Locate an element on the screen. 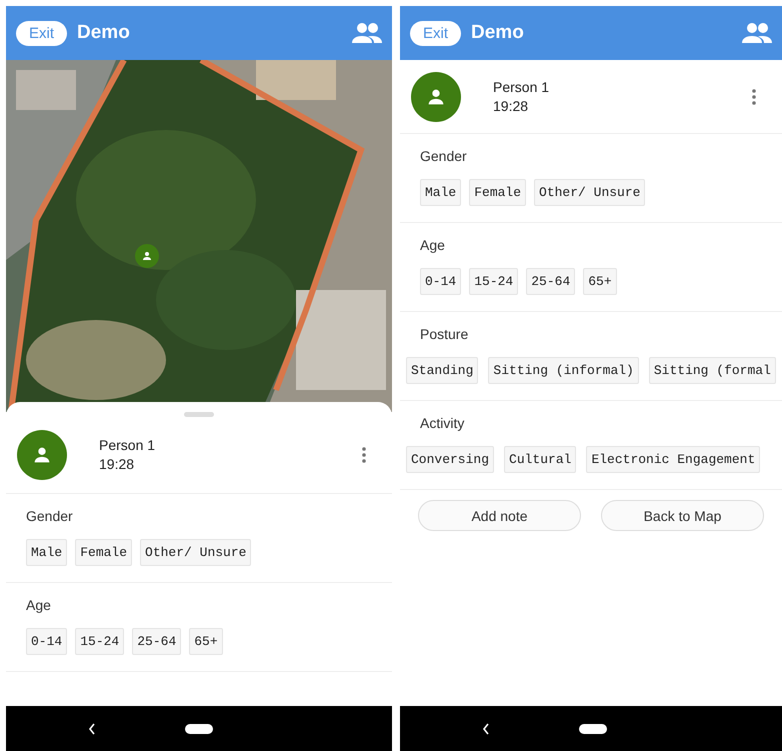 The image size is (782, 751). option-chip: Electronic Engagement is located at coordinates (673, 459).